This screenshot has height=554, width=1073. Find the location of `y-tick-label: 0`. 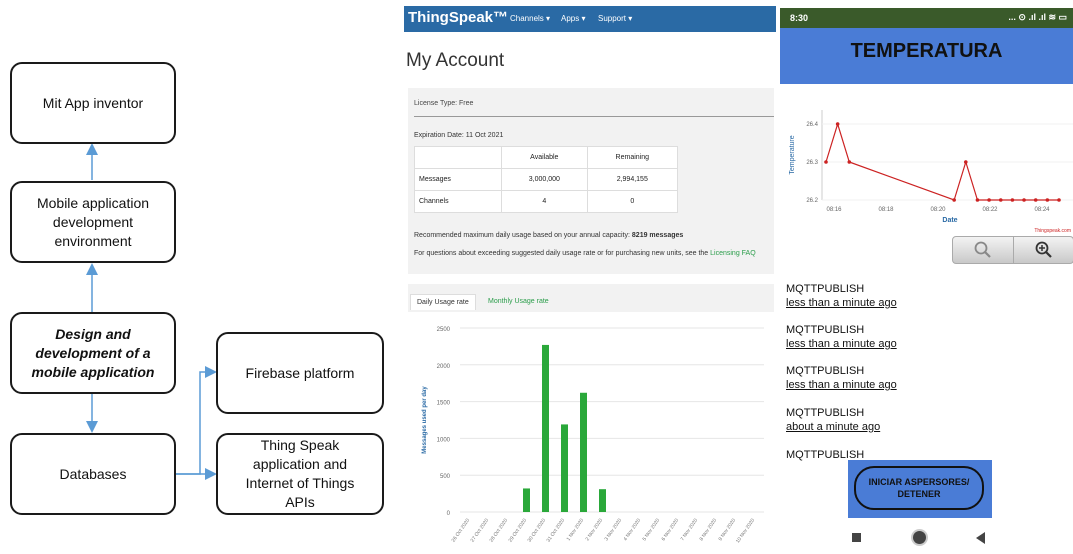

y-tick-label: 0 is located at coordinates (449, 514).